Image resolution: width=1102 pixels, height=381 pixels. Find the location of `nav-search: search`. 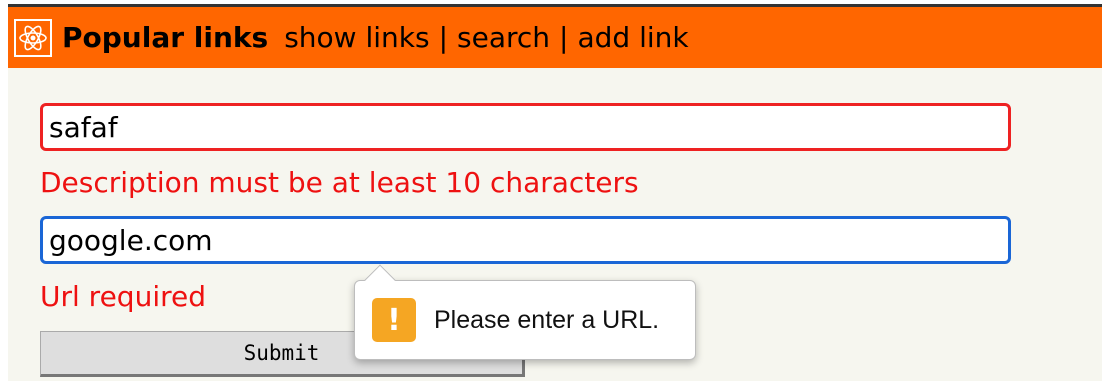

nav-search: search is located at coordinates (503, 37).